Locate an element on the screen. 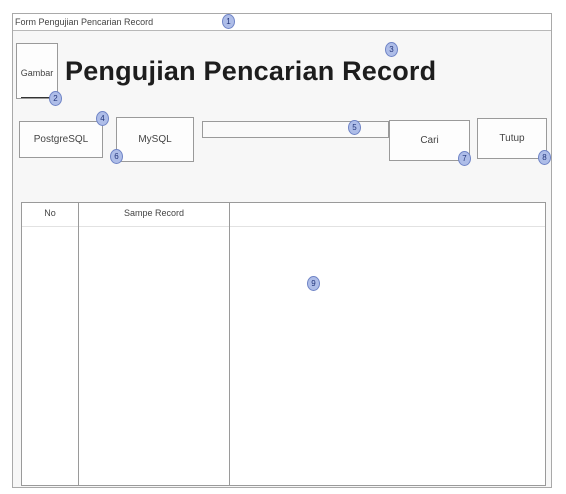 The height and width of the screenshot is (494, 566). marker-3: 3 is located at coordinates (391, 49).